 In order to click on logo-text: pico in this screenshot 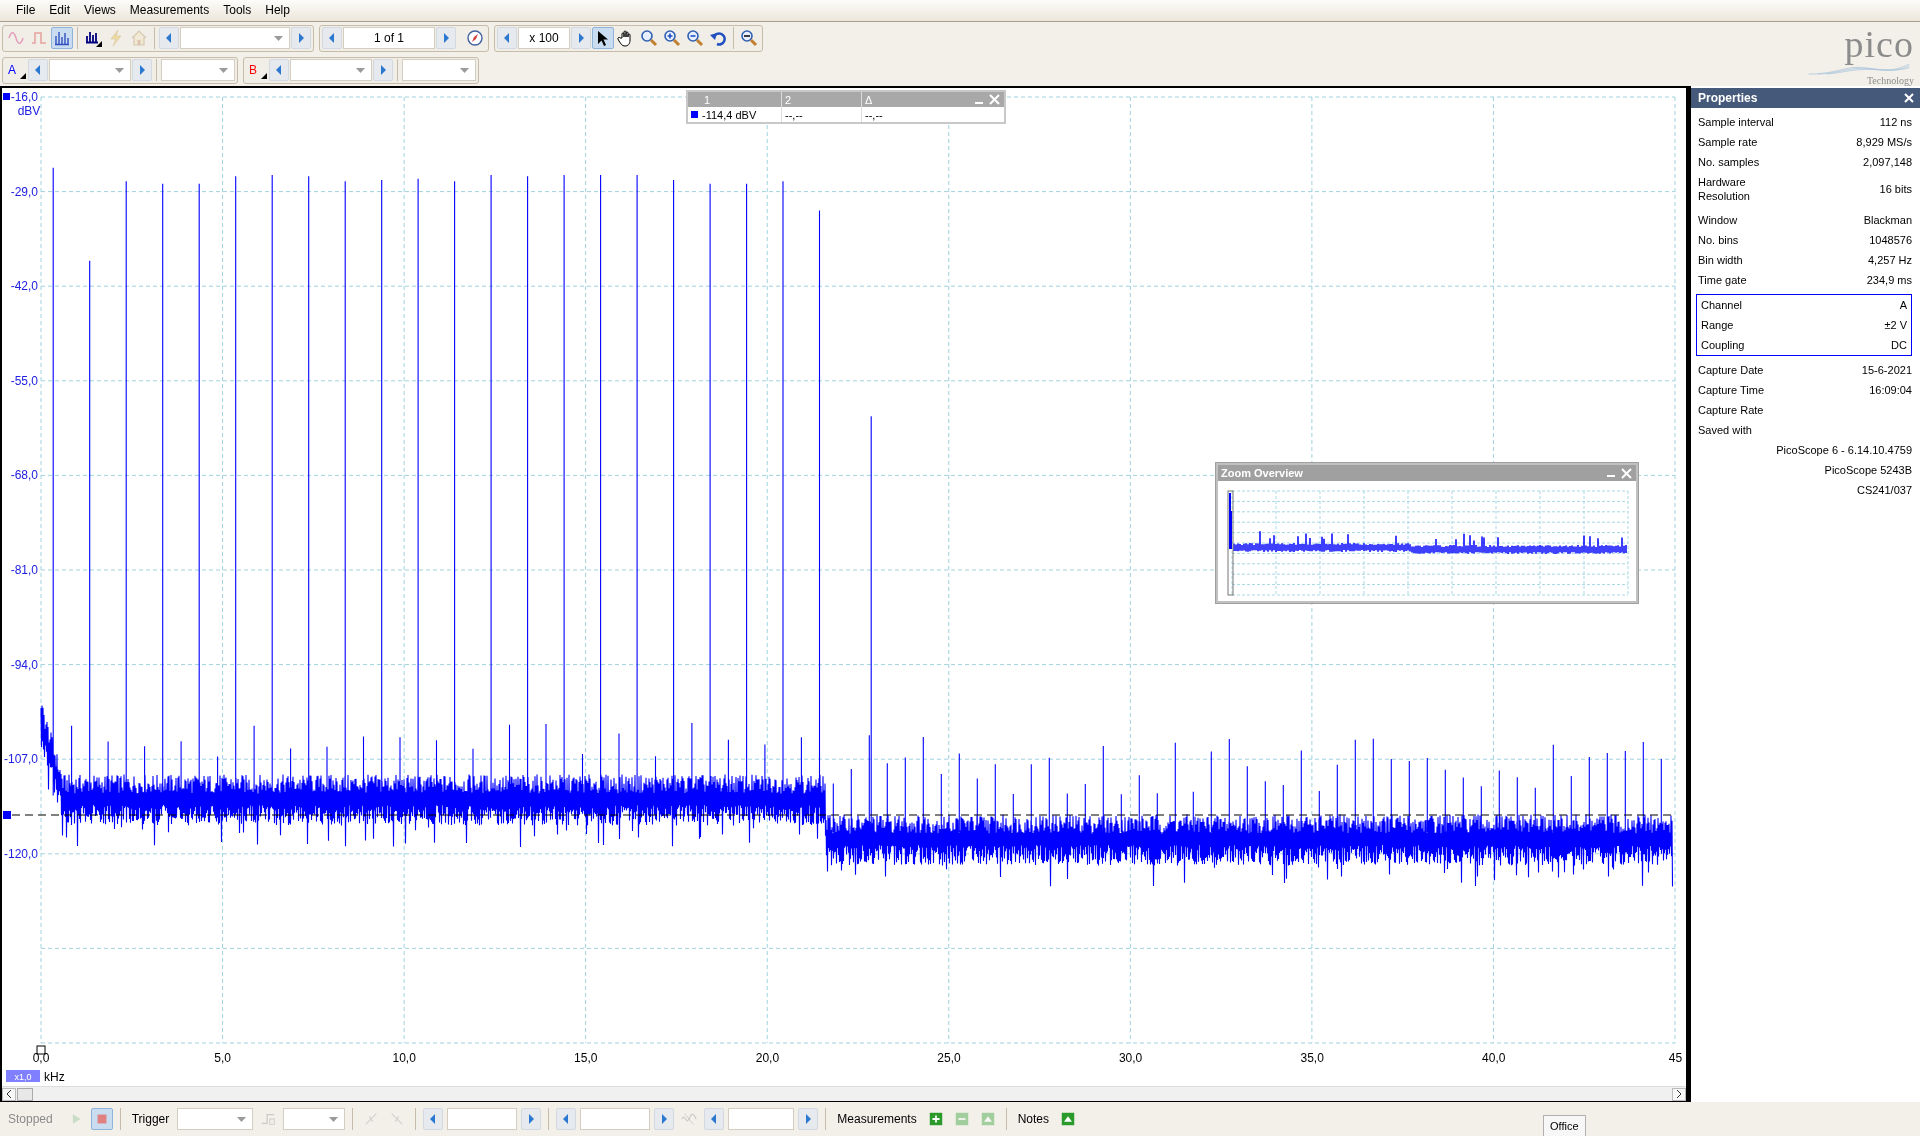, I will do `click(1879, 44)`.